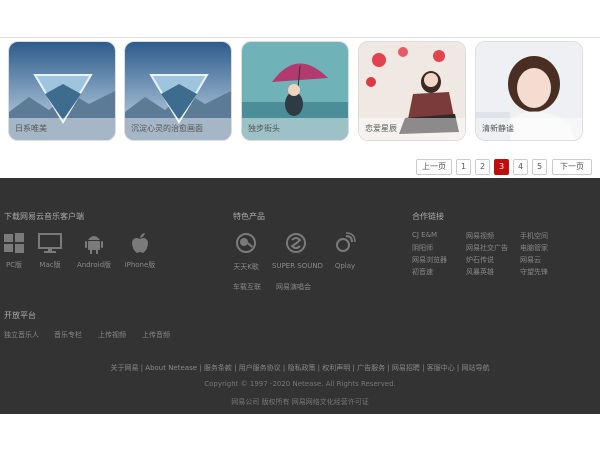  What do you see at coordinates (264, 128) in the screenshot?
I see `card-caption: 独步街头` at bounding box center [264, 128].